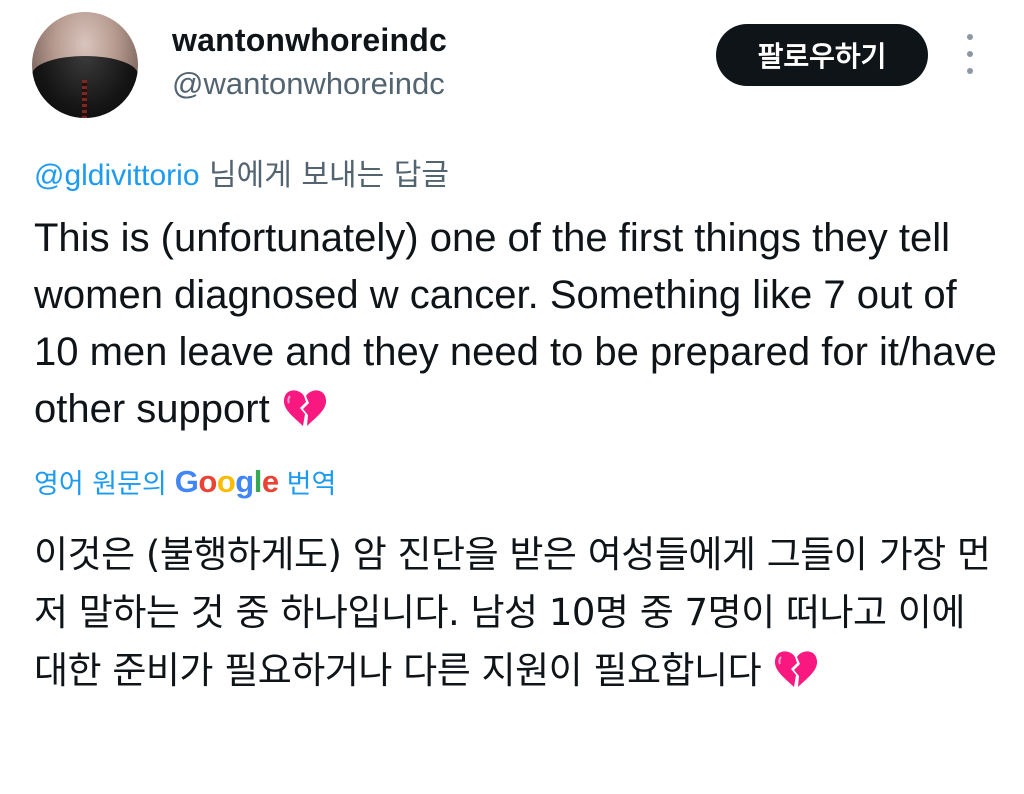  I want to click on translation-prefix: 영어 원문의, so click(100, 484).